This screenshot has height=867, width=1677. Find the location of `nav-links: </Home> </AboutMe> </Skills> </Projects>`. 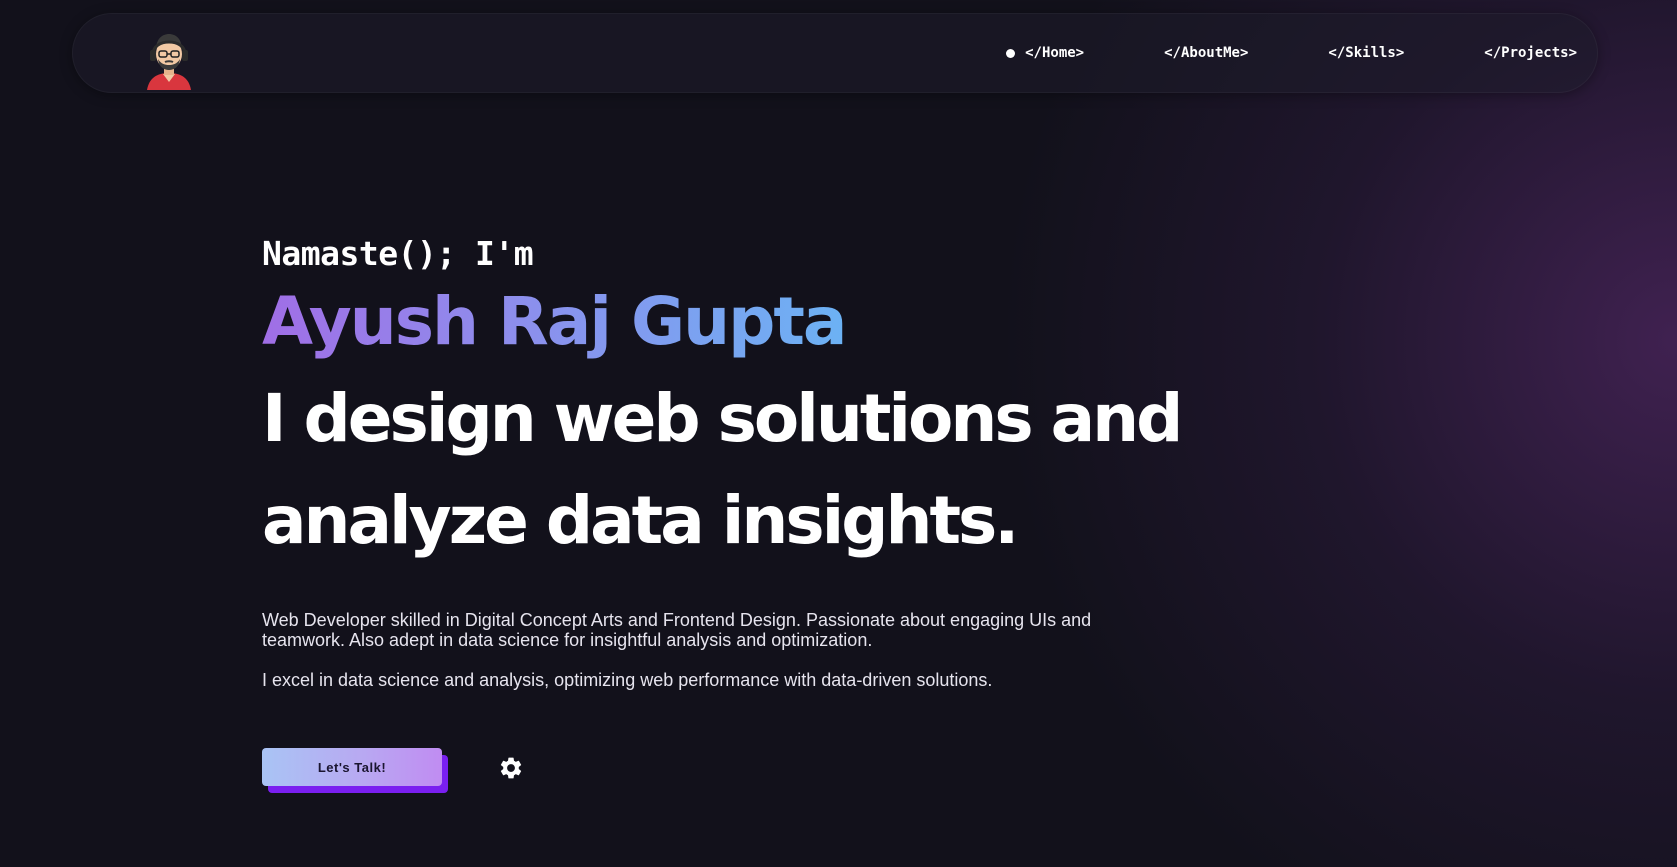

nav-links: </Home> </AboutMe> </Skills> </Projects> is located at coordinates (1291, 53).